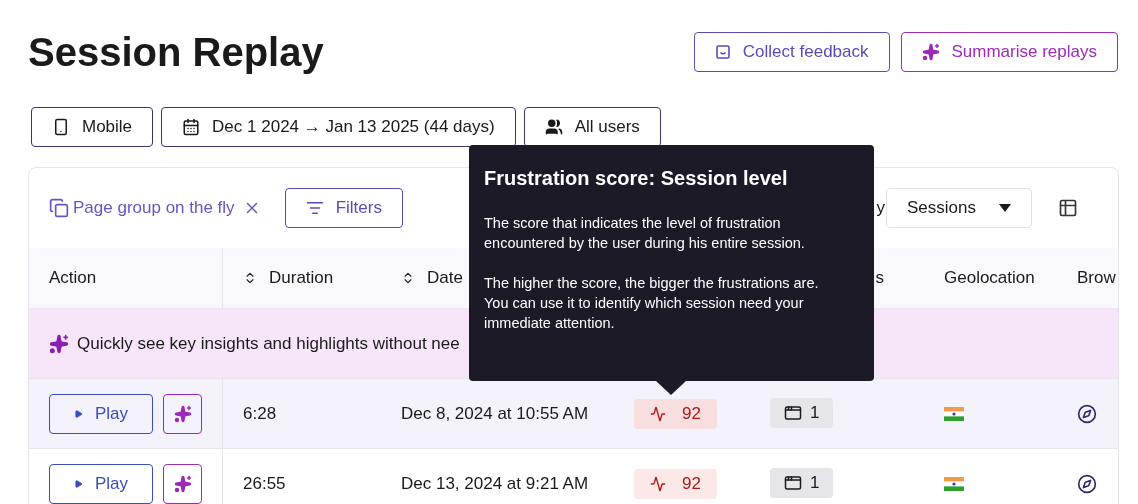  I want to click on duration-text: 26:55, so click(264, 483).